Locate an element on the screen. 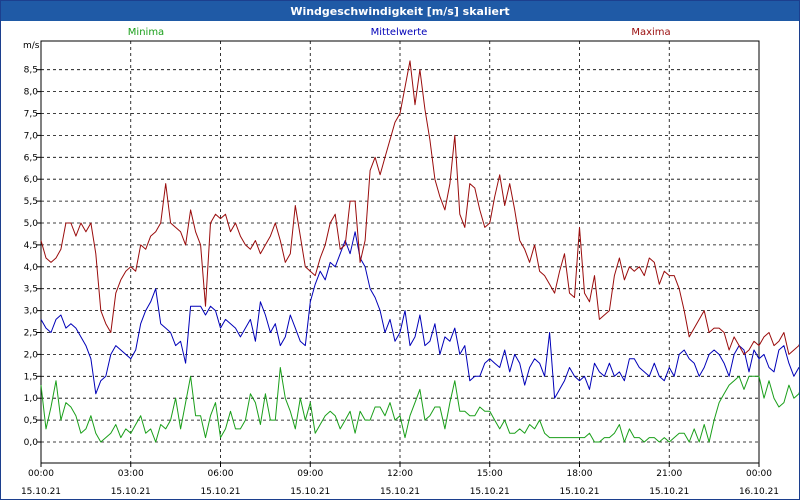 This screenshot has width=800, height=500. x-tick-time: 12:00 is located at coordinates (400, 474).